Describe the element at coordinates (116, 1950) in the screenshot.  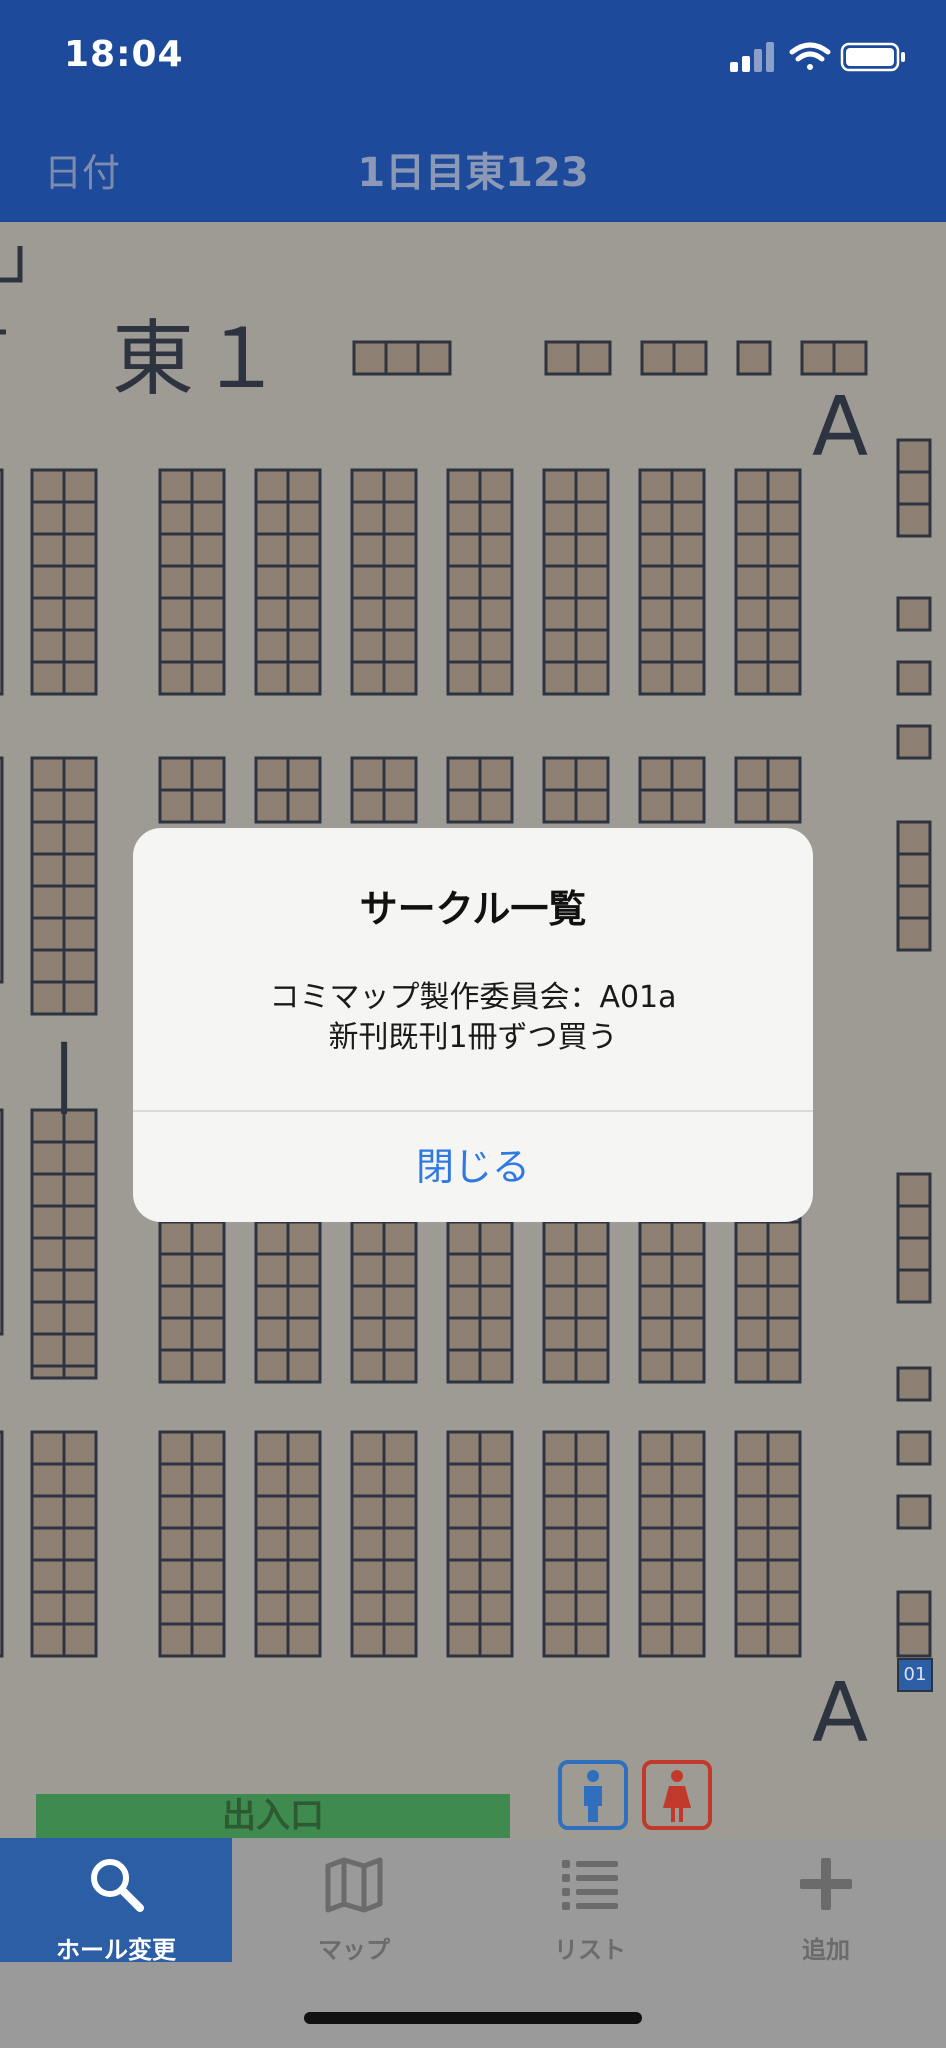
I see `tab-label: ホール変更` at that location.